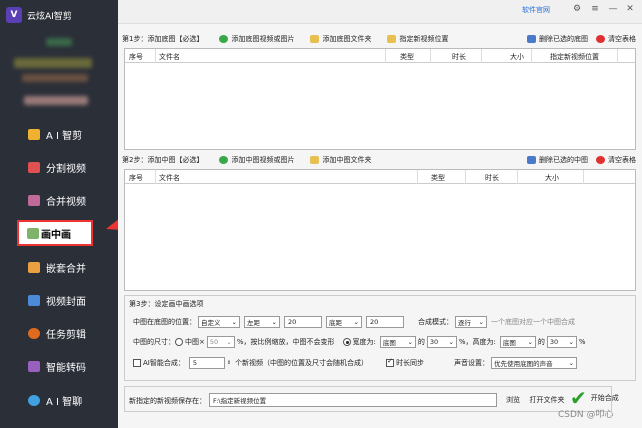 Image resolution: width=642 pixels, height=428 pixels. What do you see at coordinates (557, 39) in the screenshot?
I see `delete-selected-base-button: 删除已选的底图` at bounding box center [557, 39].